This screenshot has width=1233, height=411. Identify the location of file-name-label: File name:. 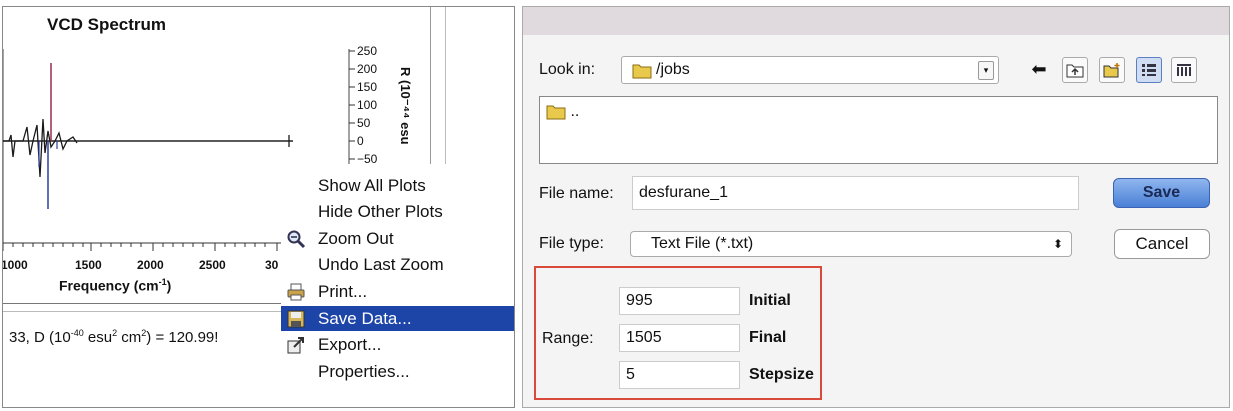
(576, 193).